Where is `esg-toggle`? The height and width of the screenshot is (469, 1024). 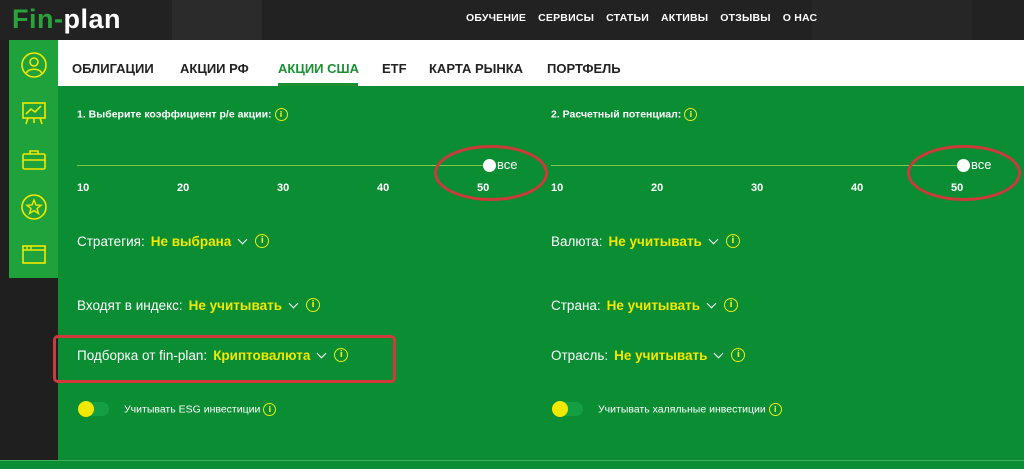 esg-toggle is located at coordinates (93, 409).